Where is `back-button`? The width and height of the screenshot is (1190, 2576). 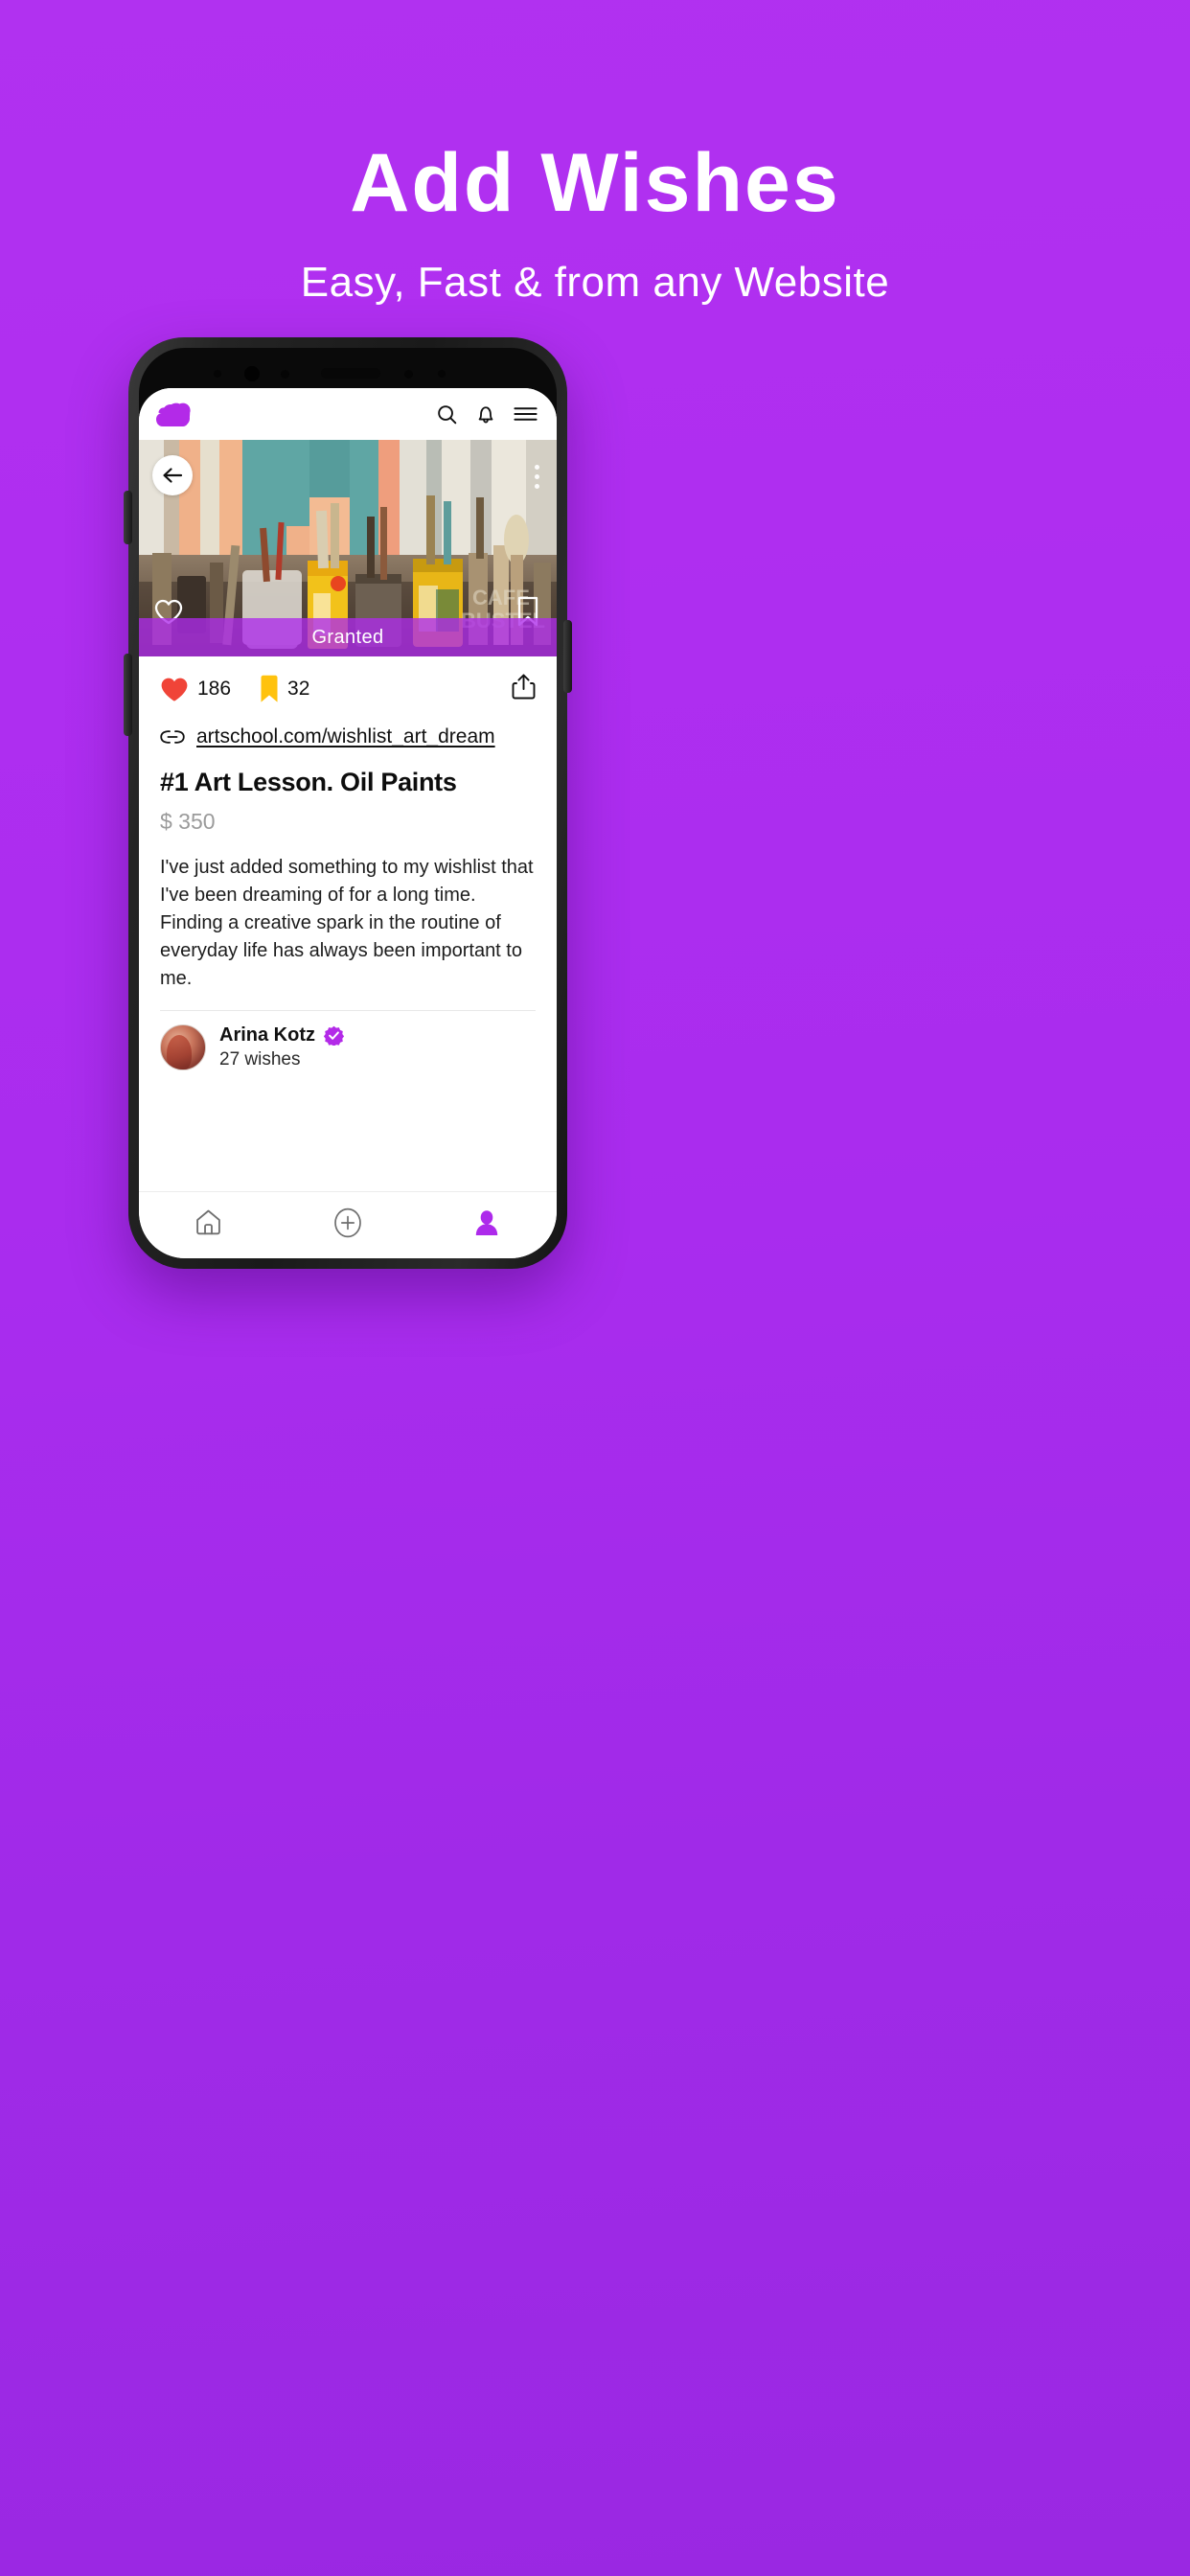
back-button is located at coordinates (172, 475).